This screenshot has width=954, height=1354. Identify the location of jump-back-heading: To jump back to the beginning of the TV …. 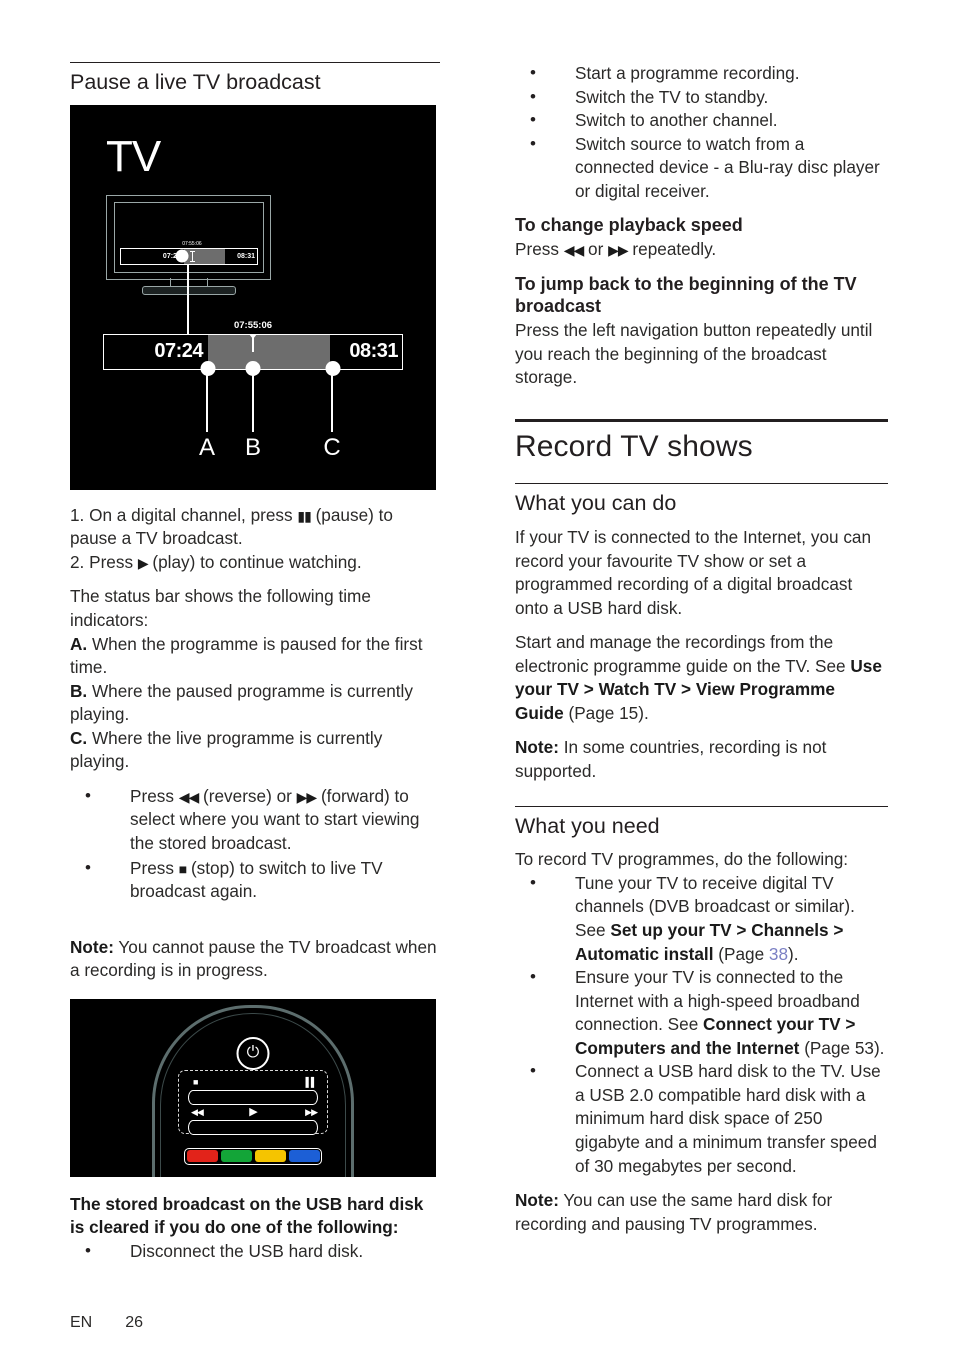
(686, 295).